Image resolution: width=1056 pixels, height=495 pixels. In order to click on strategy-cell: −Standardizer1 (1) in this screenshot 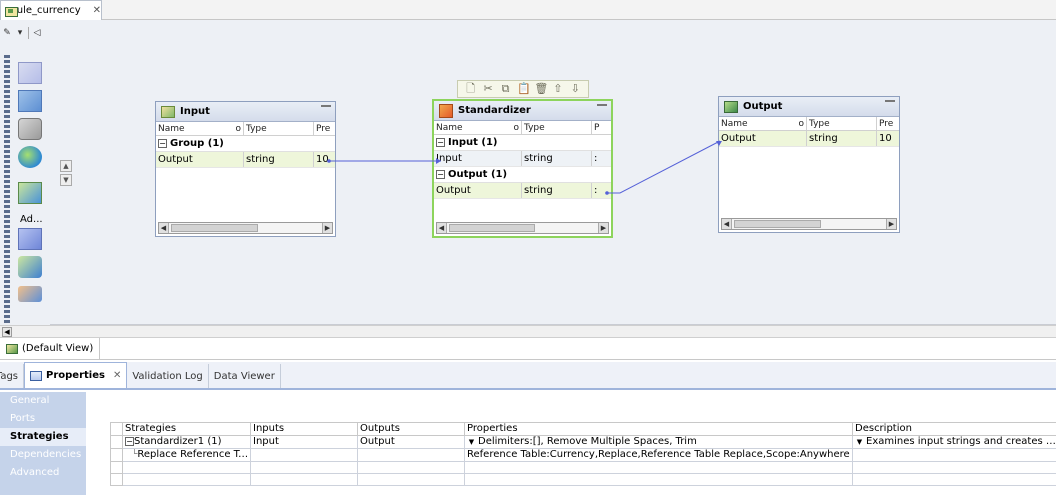, I will do `click(186, 442)`.